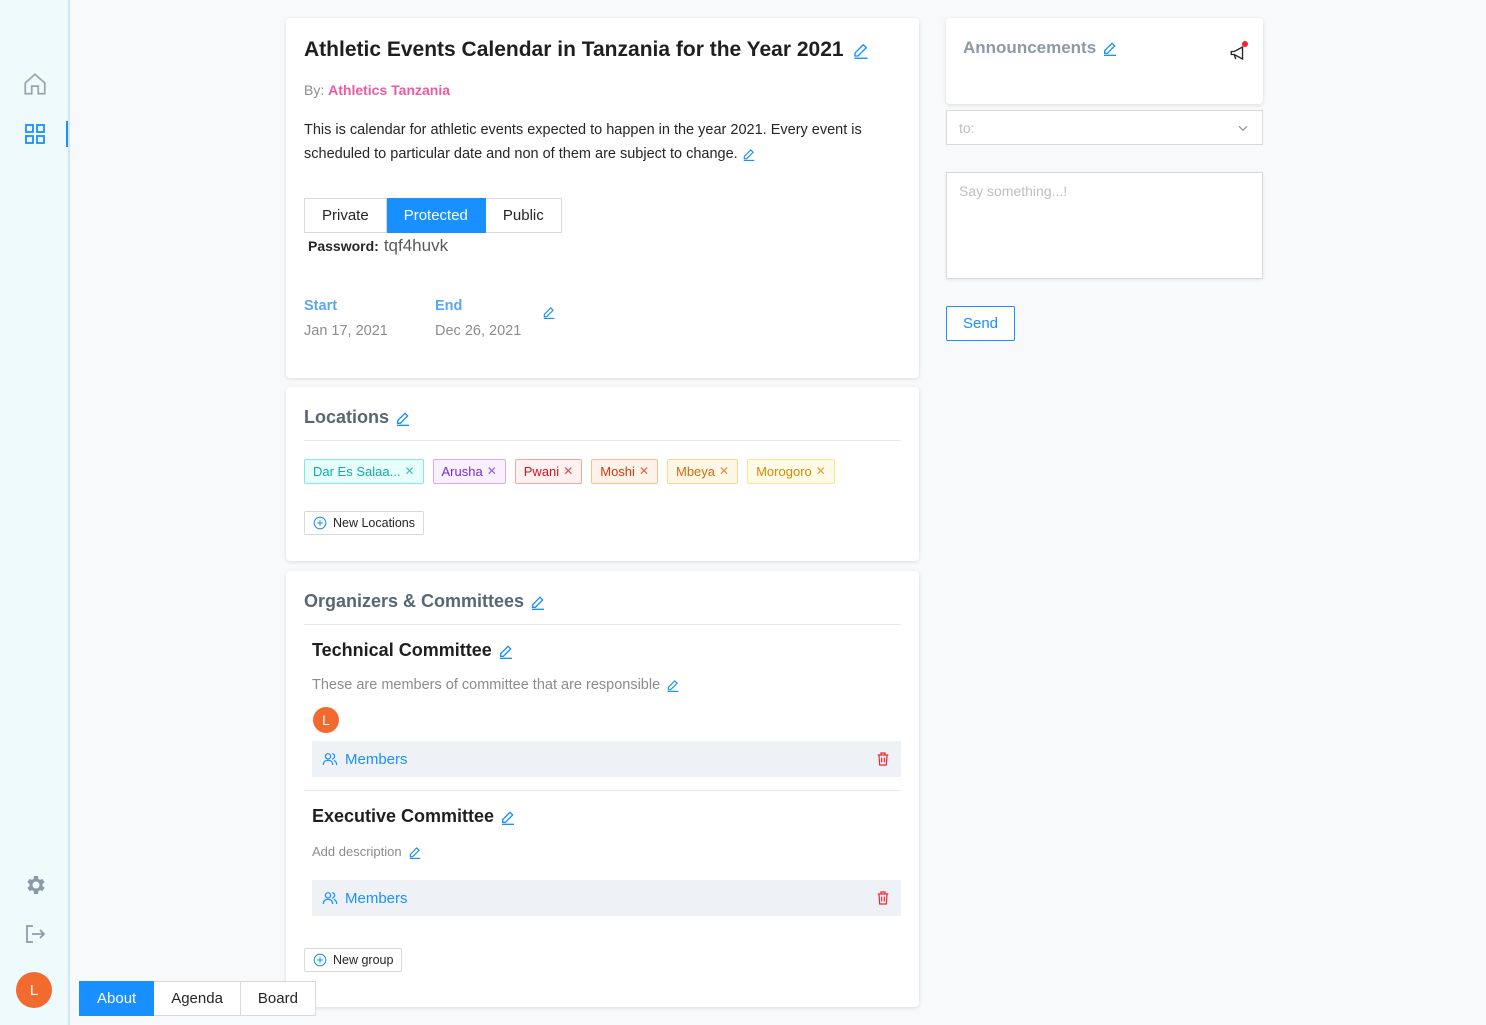 This screenshot has width=1486, height=1025. I want to click on committee-description: Add description, so click(357, 851).